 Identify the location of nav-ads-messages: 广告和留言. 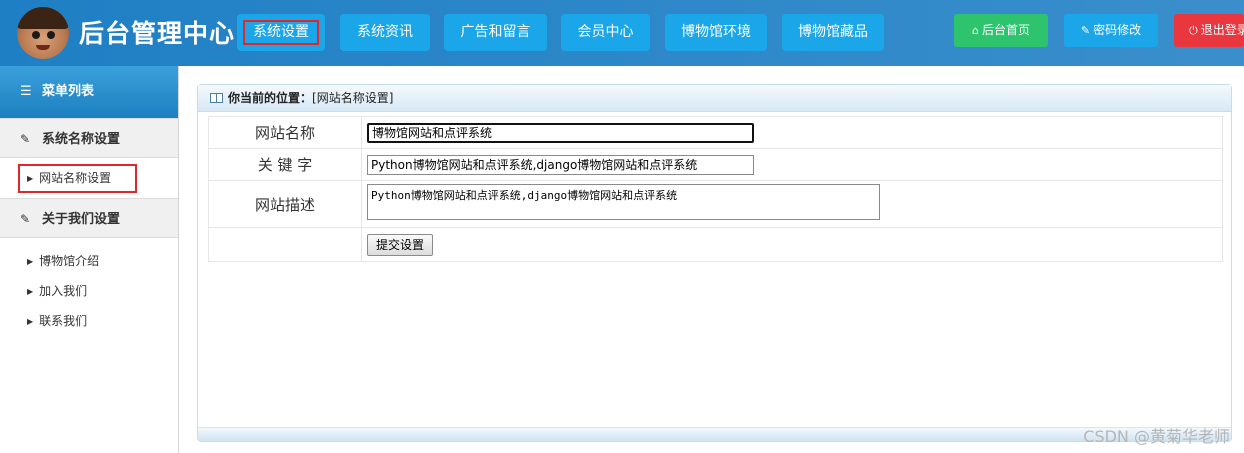
(495, 32).